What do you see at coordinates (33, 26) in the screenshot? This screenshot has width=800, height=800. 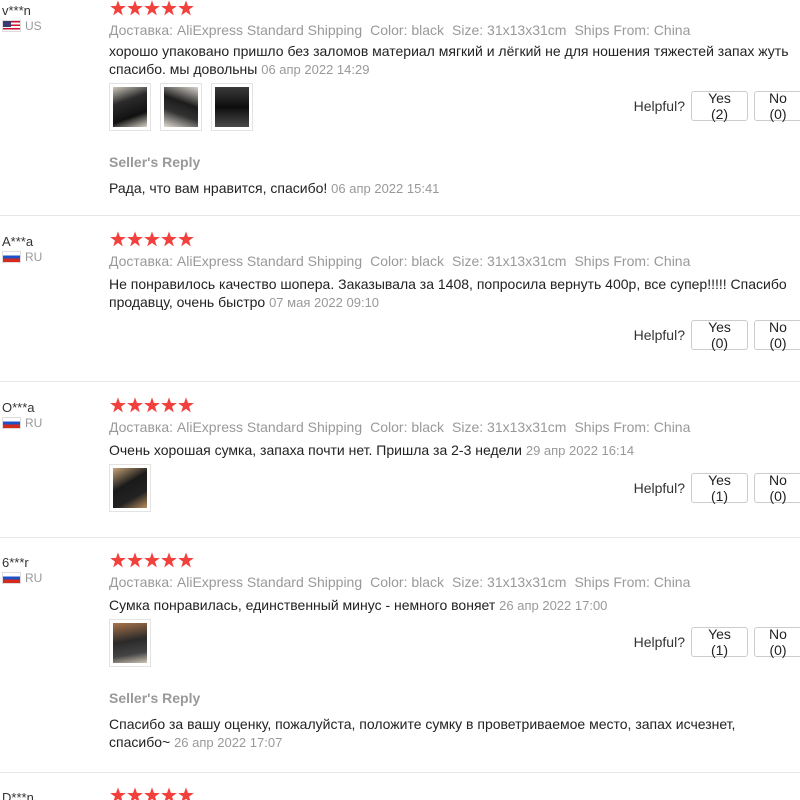 I see `country-code: US` at bounding box center [33, 26].